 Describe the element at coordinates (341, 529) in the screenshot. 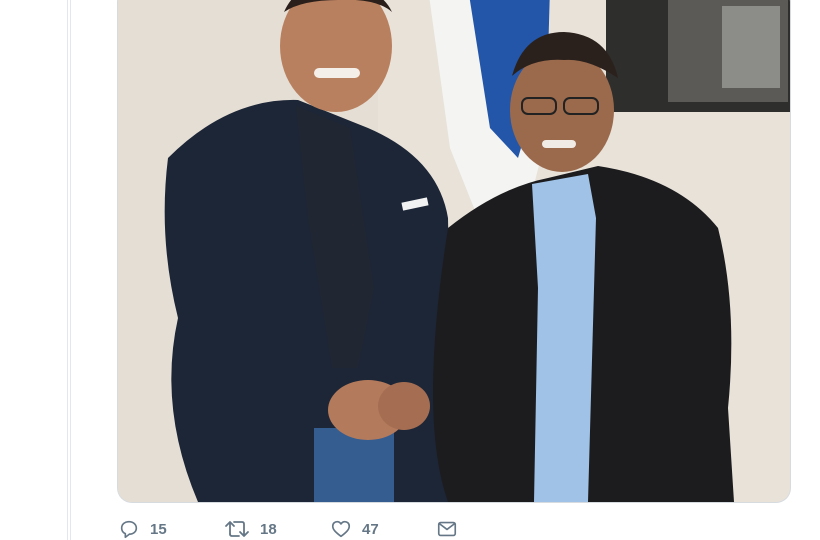

I see `heart-icon` at that location.